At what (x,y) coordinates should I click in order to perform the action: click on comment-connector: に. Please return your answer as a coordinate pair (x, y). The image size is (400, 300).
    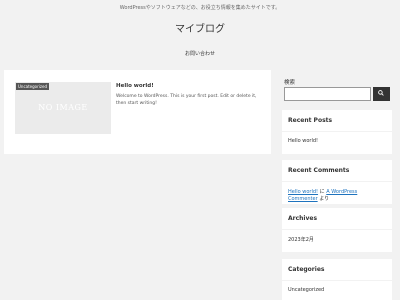
    Looking at the image, I should click on (322, 192).